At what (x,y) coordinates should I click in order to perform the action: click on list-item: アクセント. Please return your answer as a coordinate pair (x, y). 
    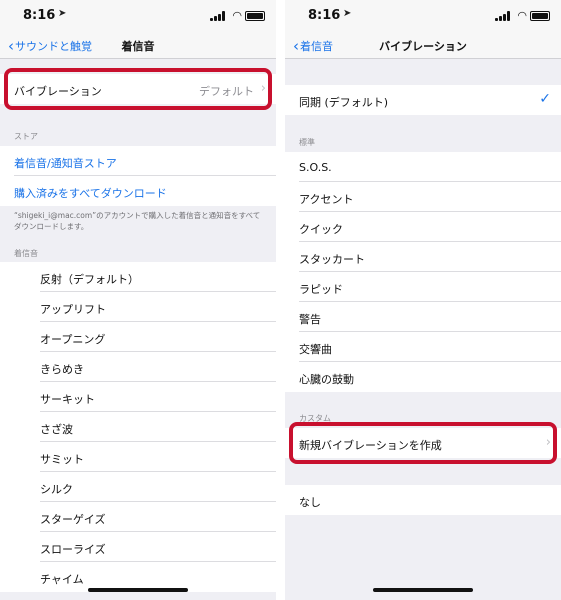
    Looking at the image, I should click on (423, 197).